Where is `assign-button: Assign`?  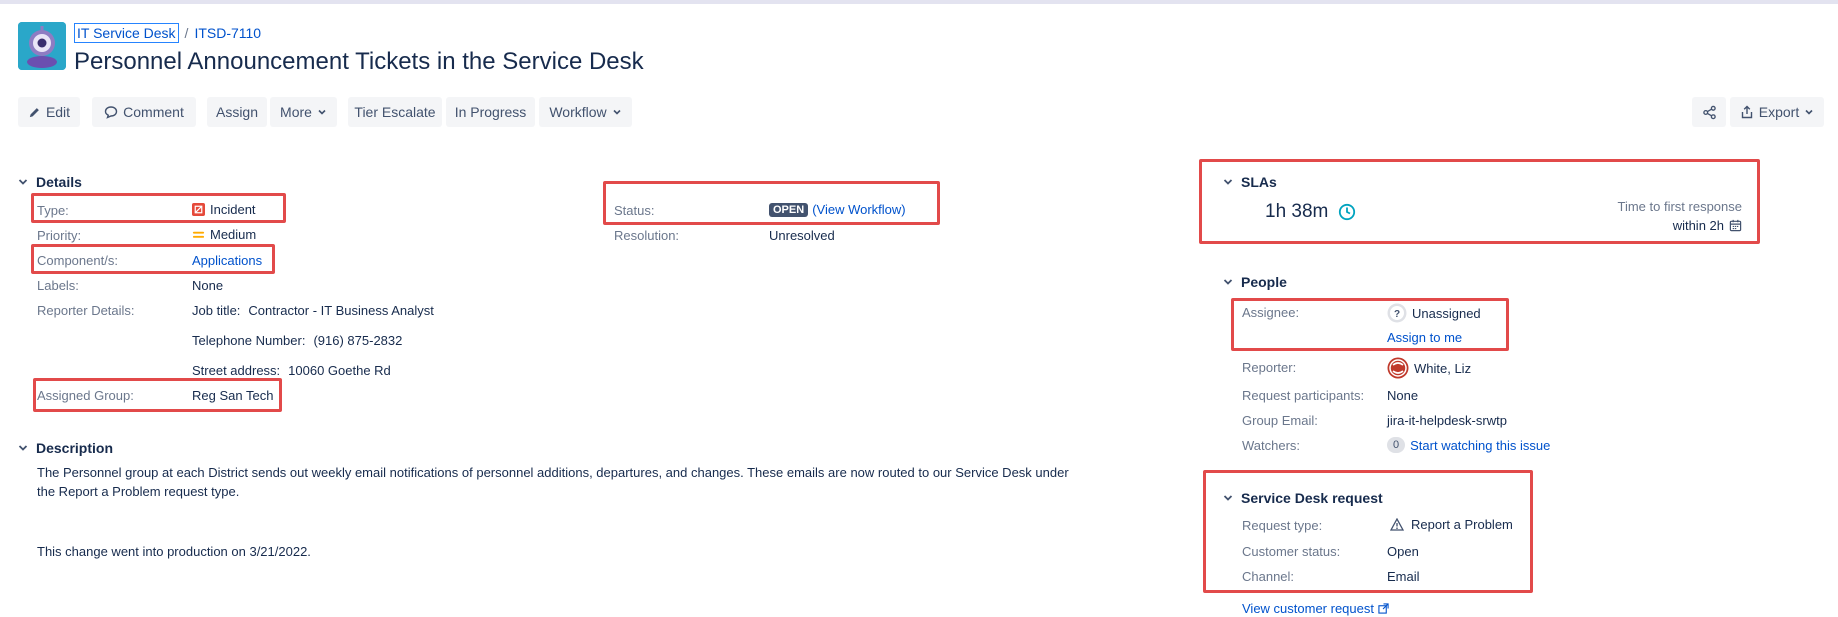
assign-button: Assign is located at coordinates (237, 112).